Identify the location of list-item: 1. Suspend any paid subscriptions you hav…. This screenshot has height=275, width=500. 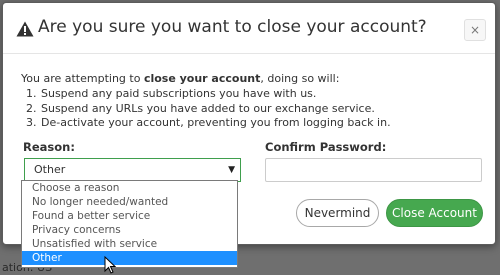
(208, 94).